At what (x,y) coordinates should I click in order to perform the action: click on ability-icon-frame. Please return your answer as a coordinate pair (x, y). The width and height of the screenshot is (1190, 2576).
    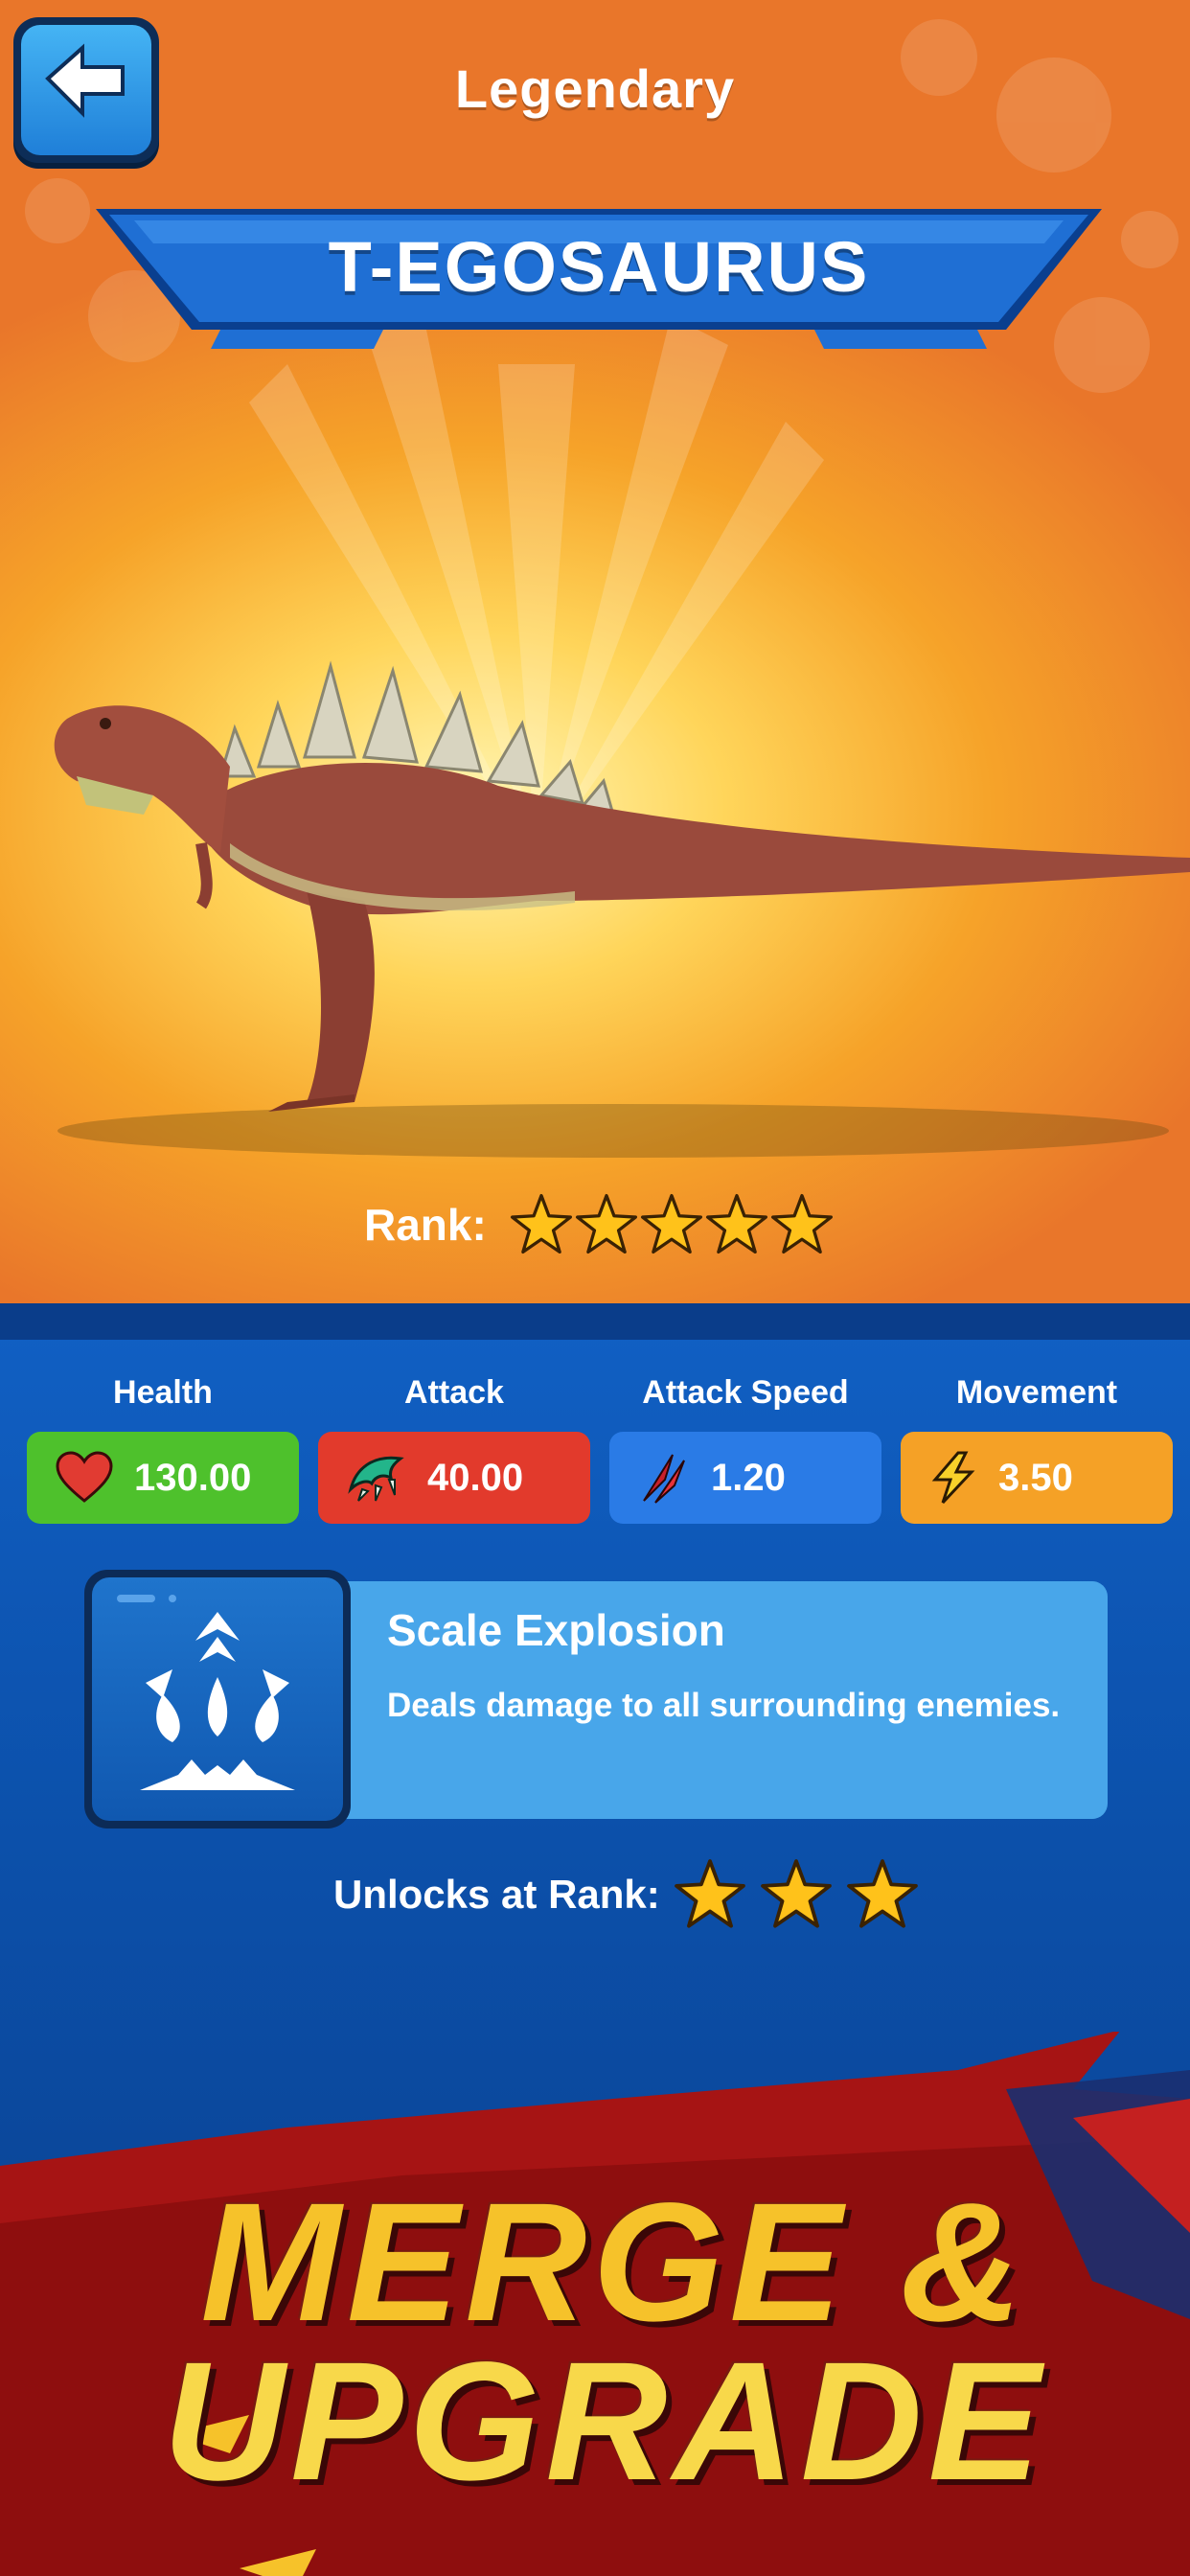
    Looking at the image, I should click on (218, 1699).